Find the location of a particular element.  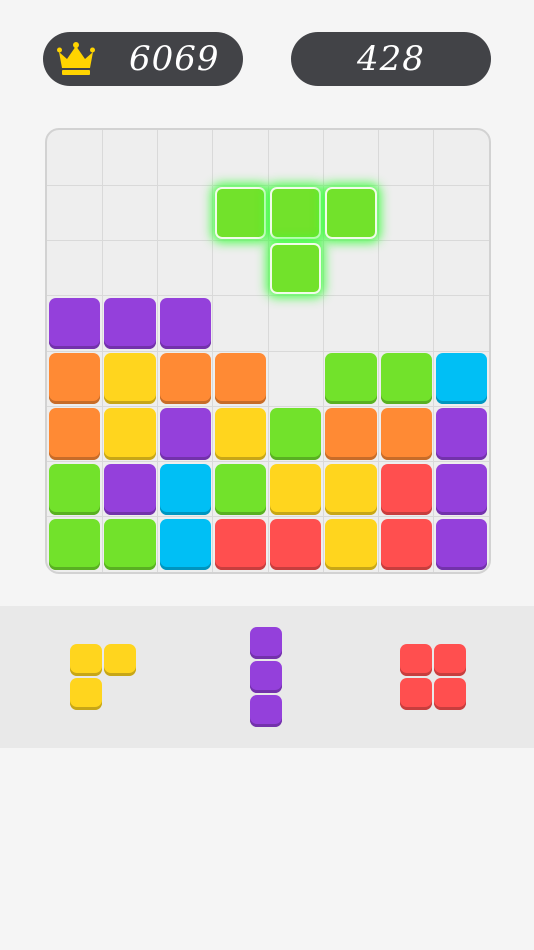

yellow-corner-piece is located at coordinates (103, 677).